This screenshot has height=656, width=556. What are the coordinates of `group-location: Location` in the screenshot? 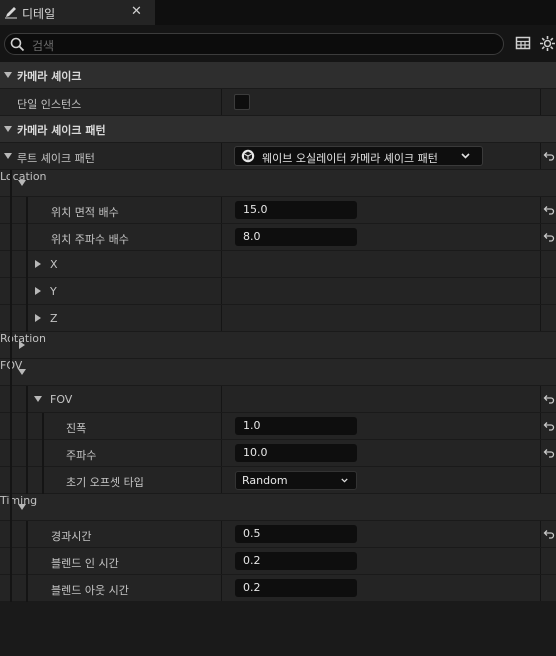 It's located at (278, 183).